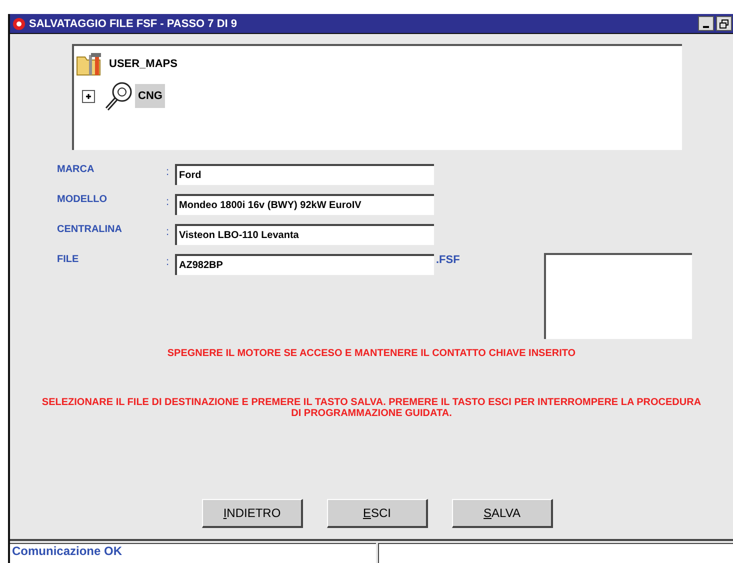 Image resolution: width=733 pixels, height=563 pixels. Describe the element at coordinates (502, 513) in the screenshot. I see `action-button: SALVA` at that location.